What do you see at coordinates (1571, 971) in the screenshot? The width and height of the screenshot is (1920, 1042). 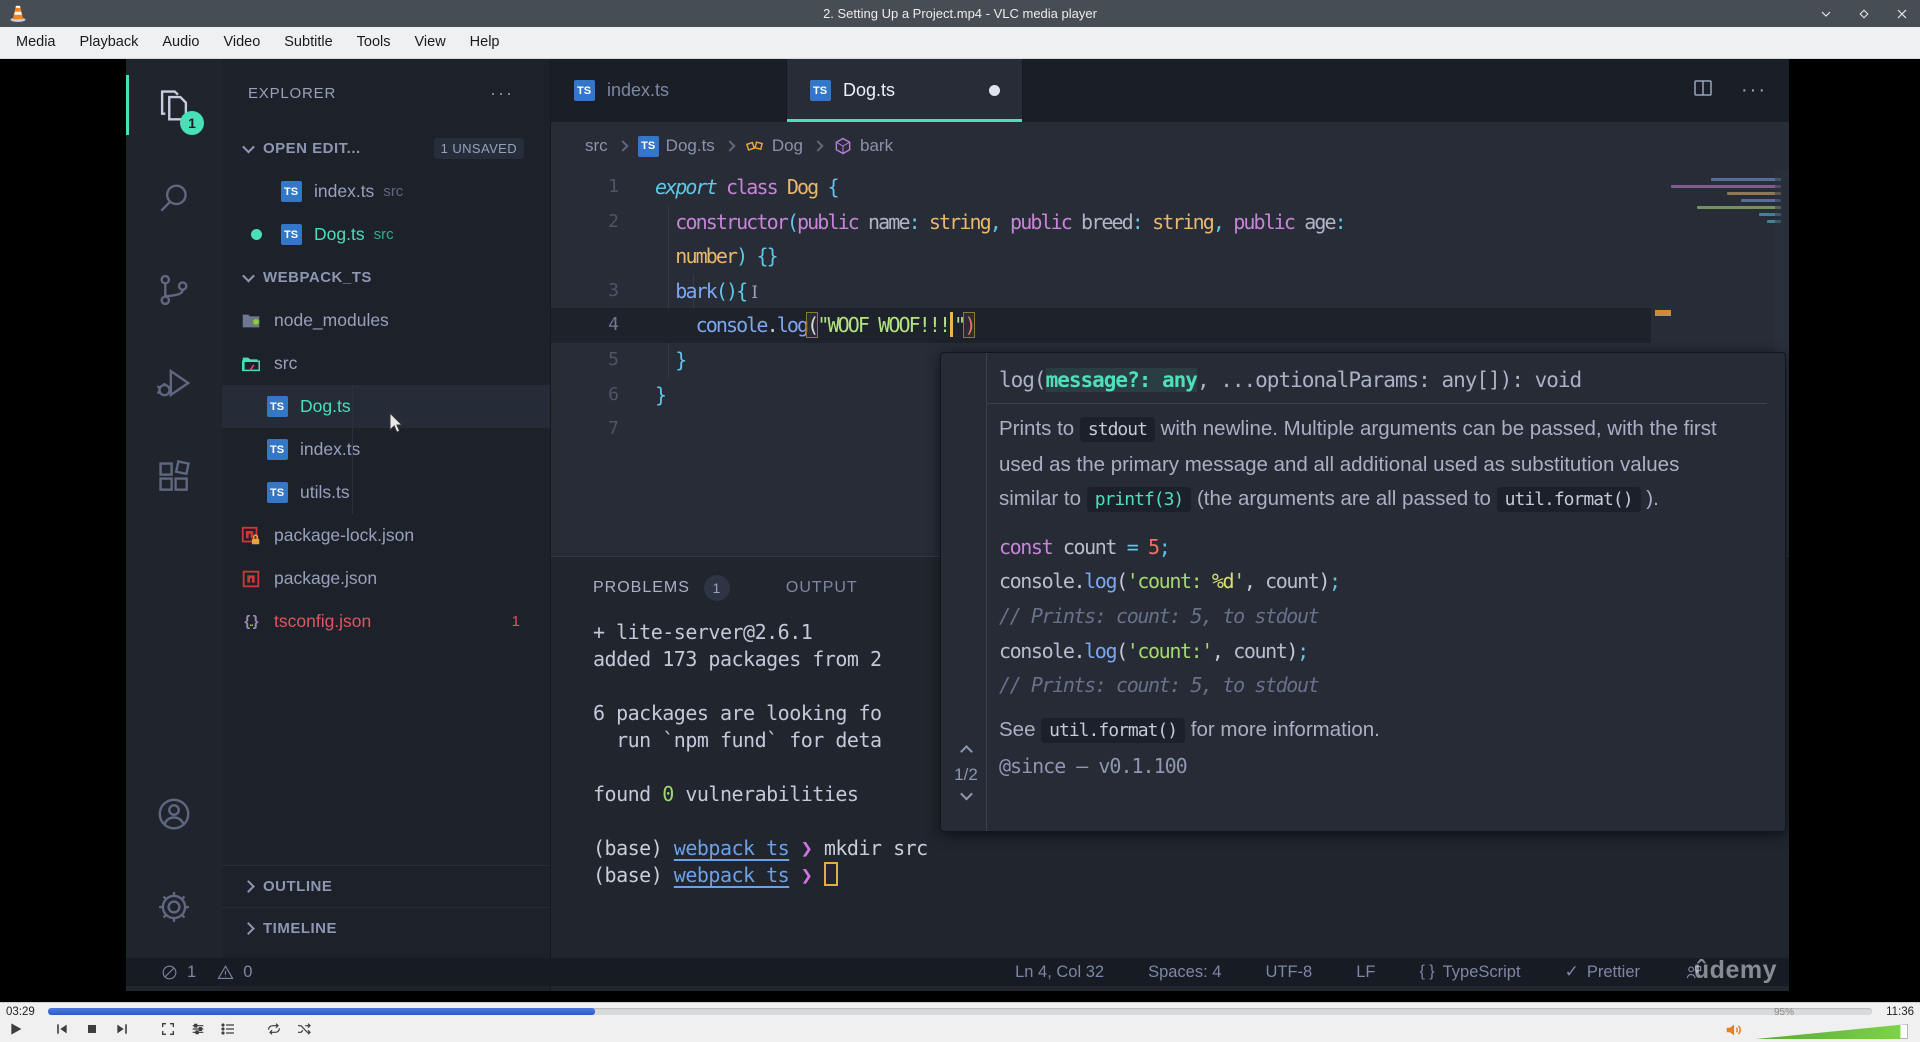 I see `check-icon: ✓` at bounding box center [1571, 971].